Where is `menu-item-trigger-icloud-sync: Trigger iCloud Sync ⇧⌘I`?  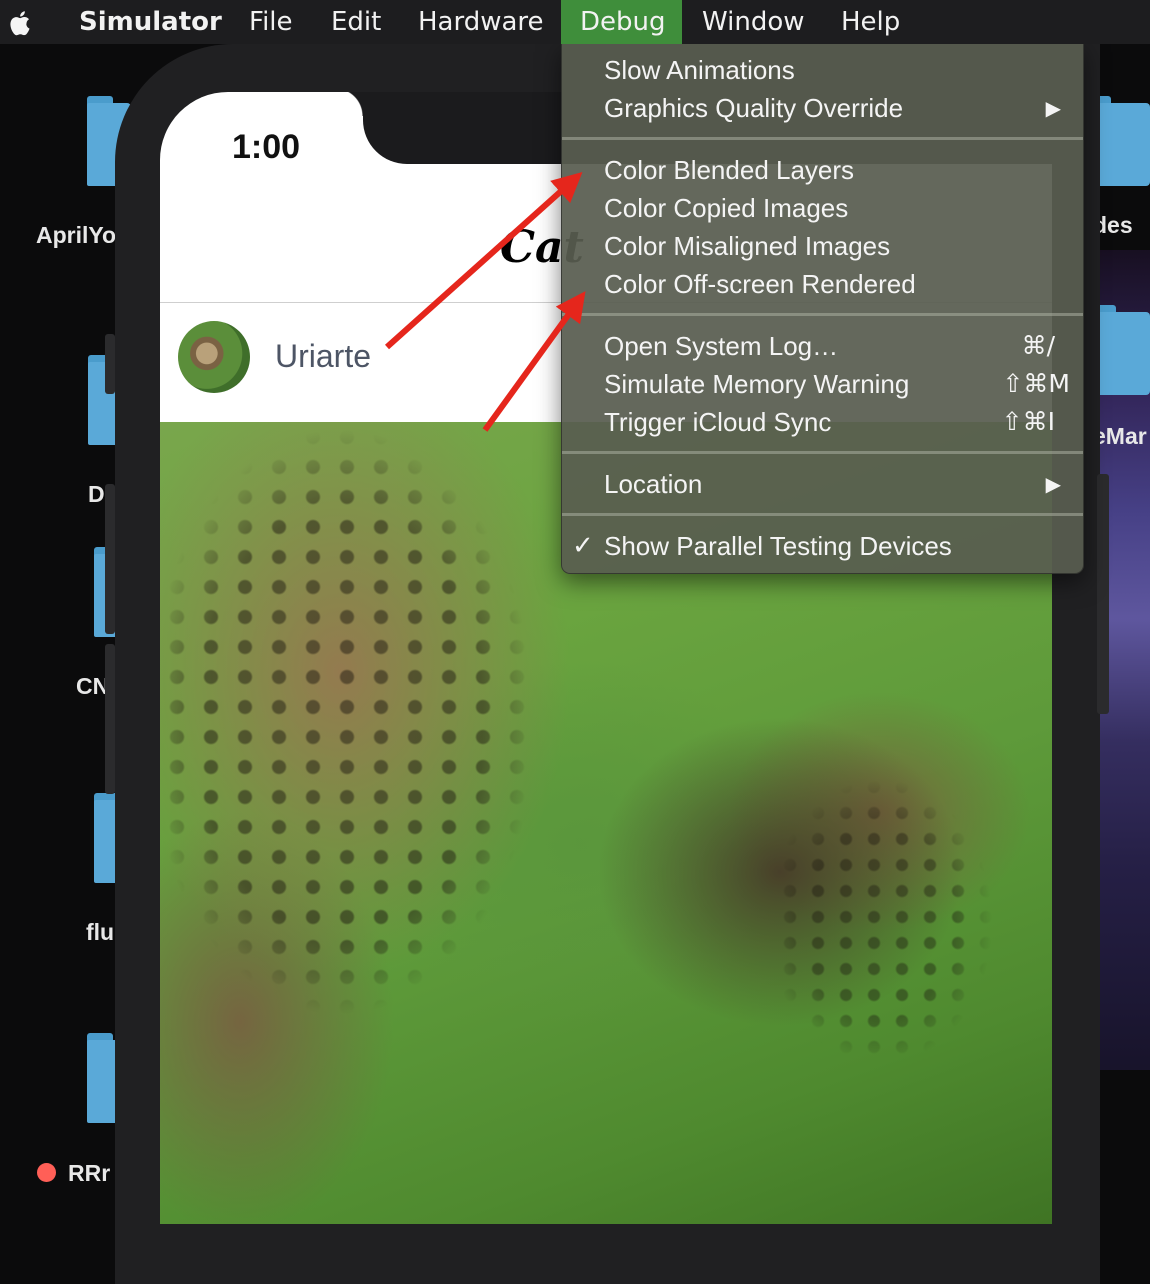
menu-item-trigger-icloud-sync: Trigger iCloud Sync ⇧⌘I is located at coordinates (822, 422).